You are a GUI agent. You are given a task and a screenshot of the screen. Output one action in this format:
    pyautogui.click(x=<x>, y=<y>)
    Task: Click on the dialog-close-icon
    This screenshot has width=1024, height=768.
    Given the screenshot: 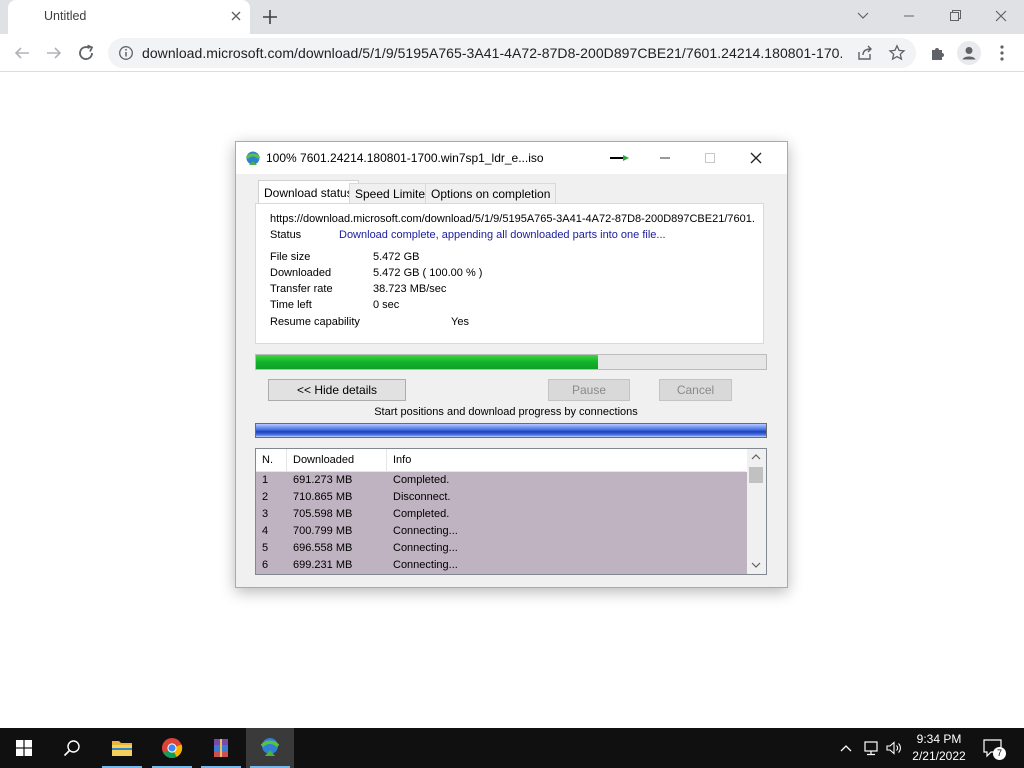 What is the action you would take?
    pyautogui.click(x=756, y=158)
    